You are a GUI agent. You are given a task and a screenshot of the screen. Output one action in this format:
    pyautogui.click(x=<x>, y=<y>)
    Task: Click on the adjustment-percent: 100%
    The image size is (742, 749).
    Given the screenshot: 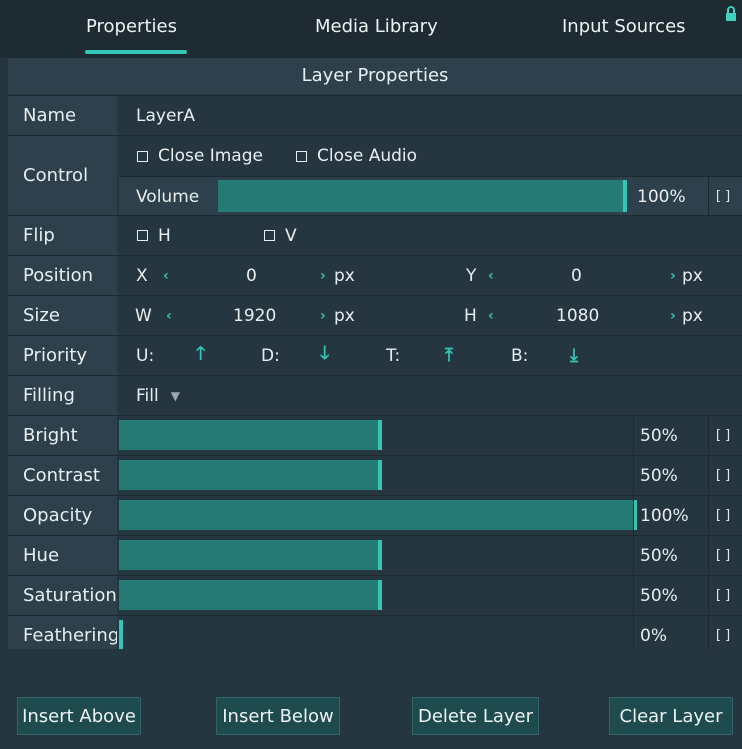 What is the action you would take?
    pyautogui.click(x=666, y=515)
    